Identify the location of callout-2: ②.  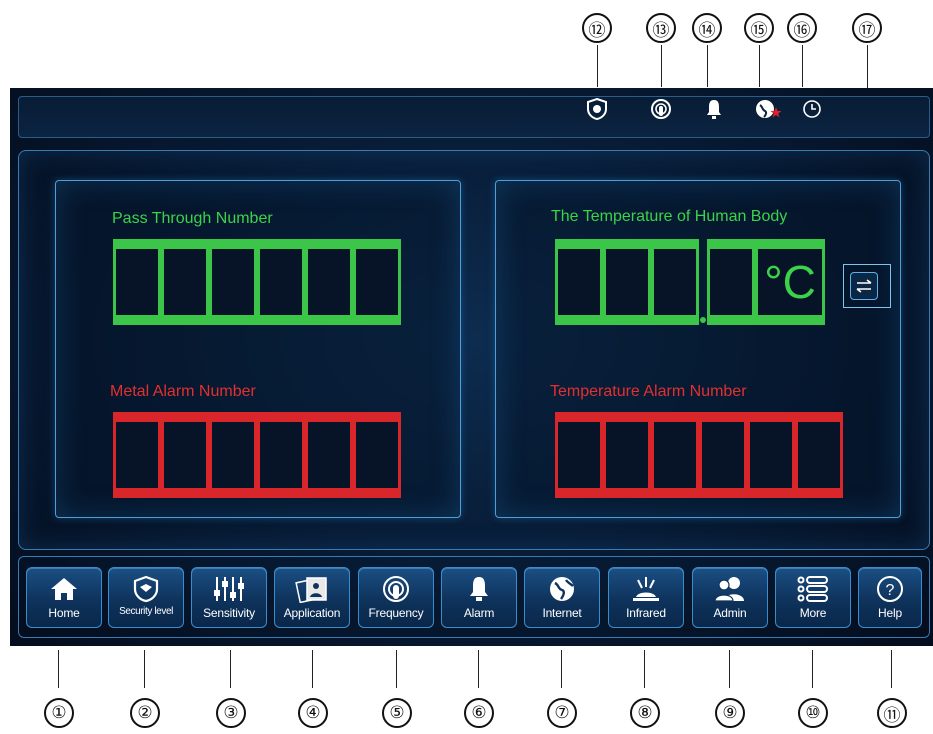
(145, 713).